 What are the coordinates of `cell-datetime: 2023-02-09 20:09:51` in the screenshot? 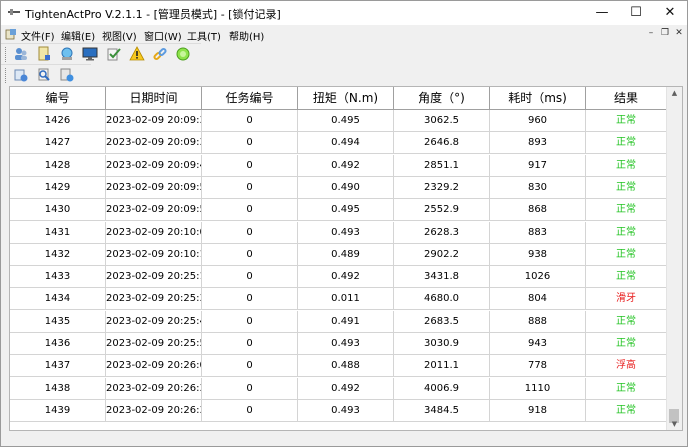 It's located at (154, 187).